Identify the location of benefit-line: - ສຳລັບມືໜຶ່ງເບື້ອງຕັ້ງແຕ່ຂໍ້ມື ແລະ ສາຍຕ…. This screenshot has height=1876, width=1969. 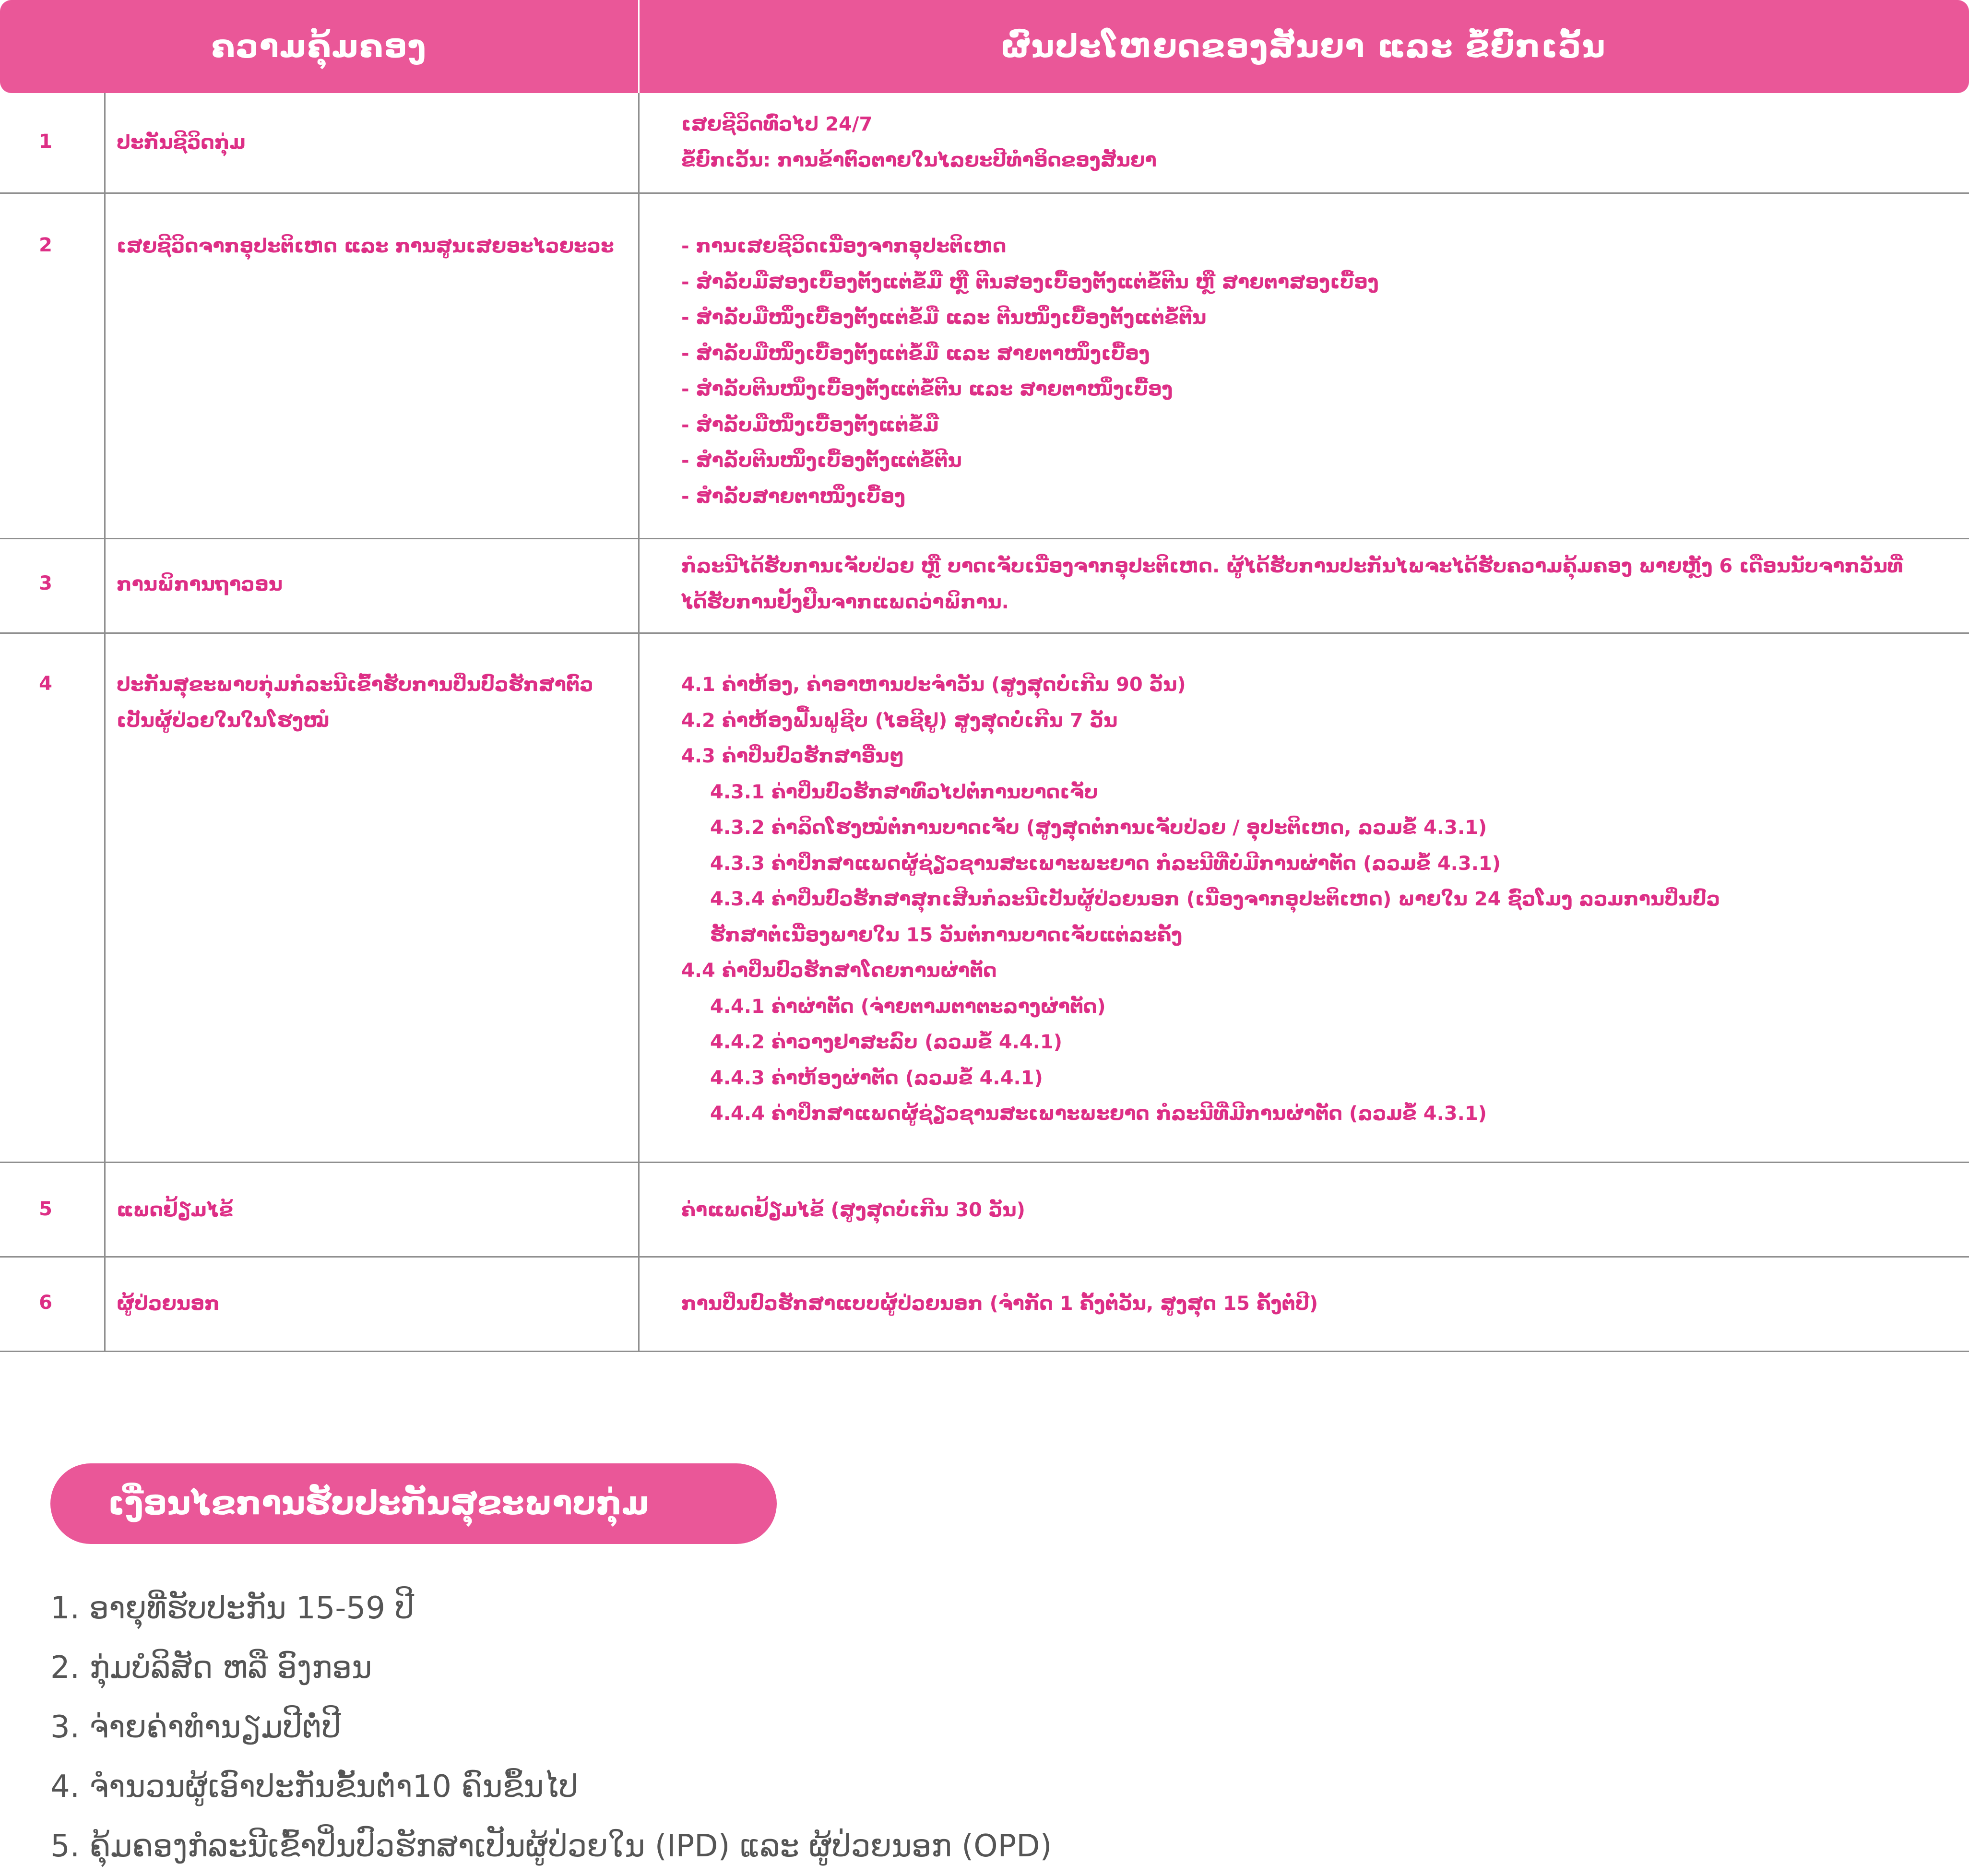
(915, 353).